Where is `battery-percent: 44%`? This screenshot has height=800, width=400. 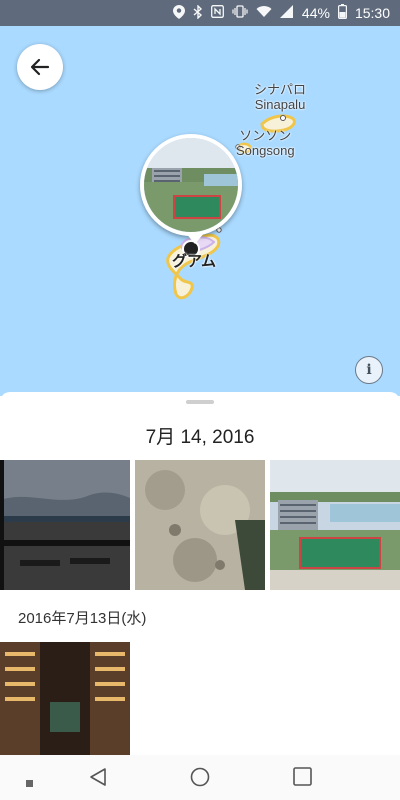
battery-percent: 44% is located at coordinates (315, 13).